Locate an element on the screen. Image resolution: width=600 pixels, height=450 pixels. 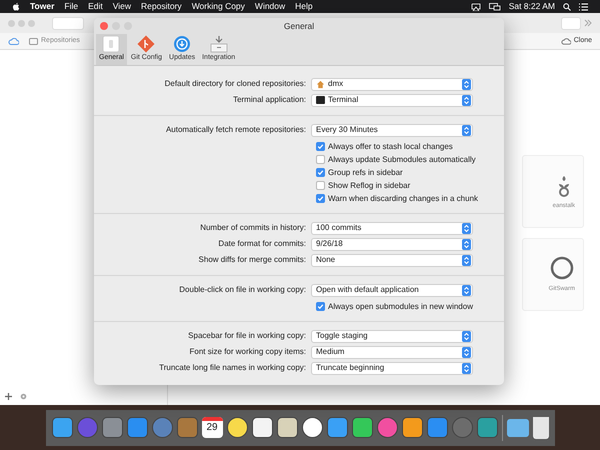
popup-menu: Terminal is located at coordinates (392, 100).